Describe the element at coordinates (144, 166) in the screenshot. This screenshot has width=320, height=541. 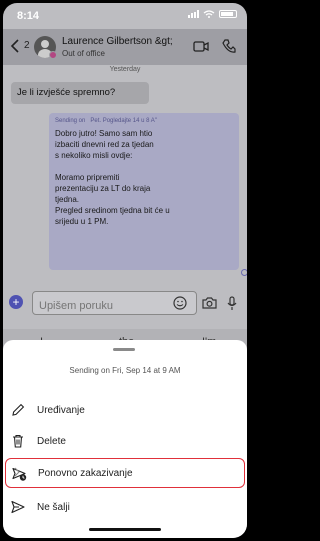
I see `message-line` at that location.